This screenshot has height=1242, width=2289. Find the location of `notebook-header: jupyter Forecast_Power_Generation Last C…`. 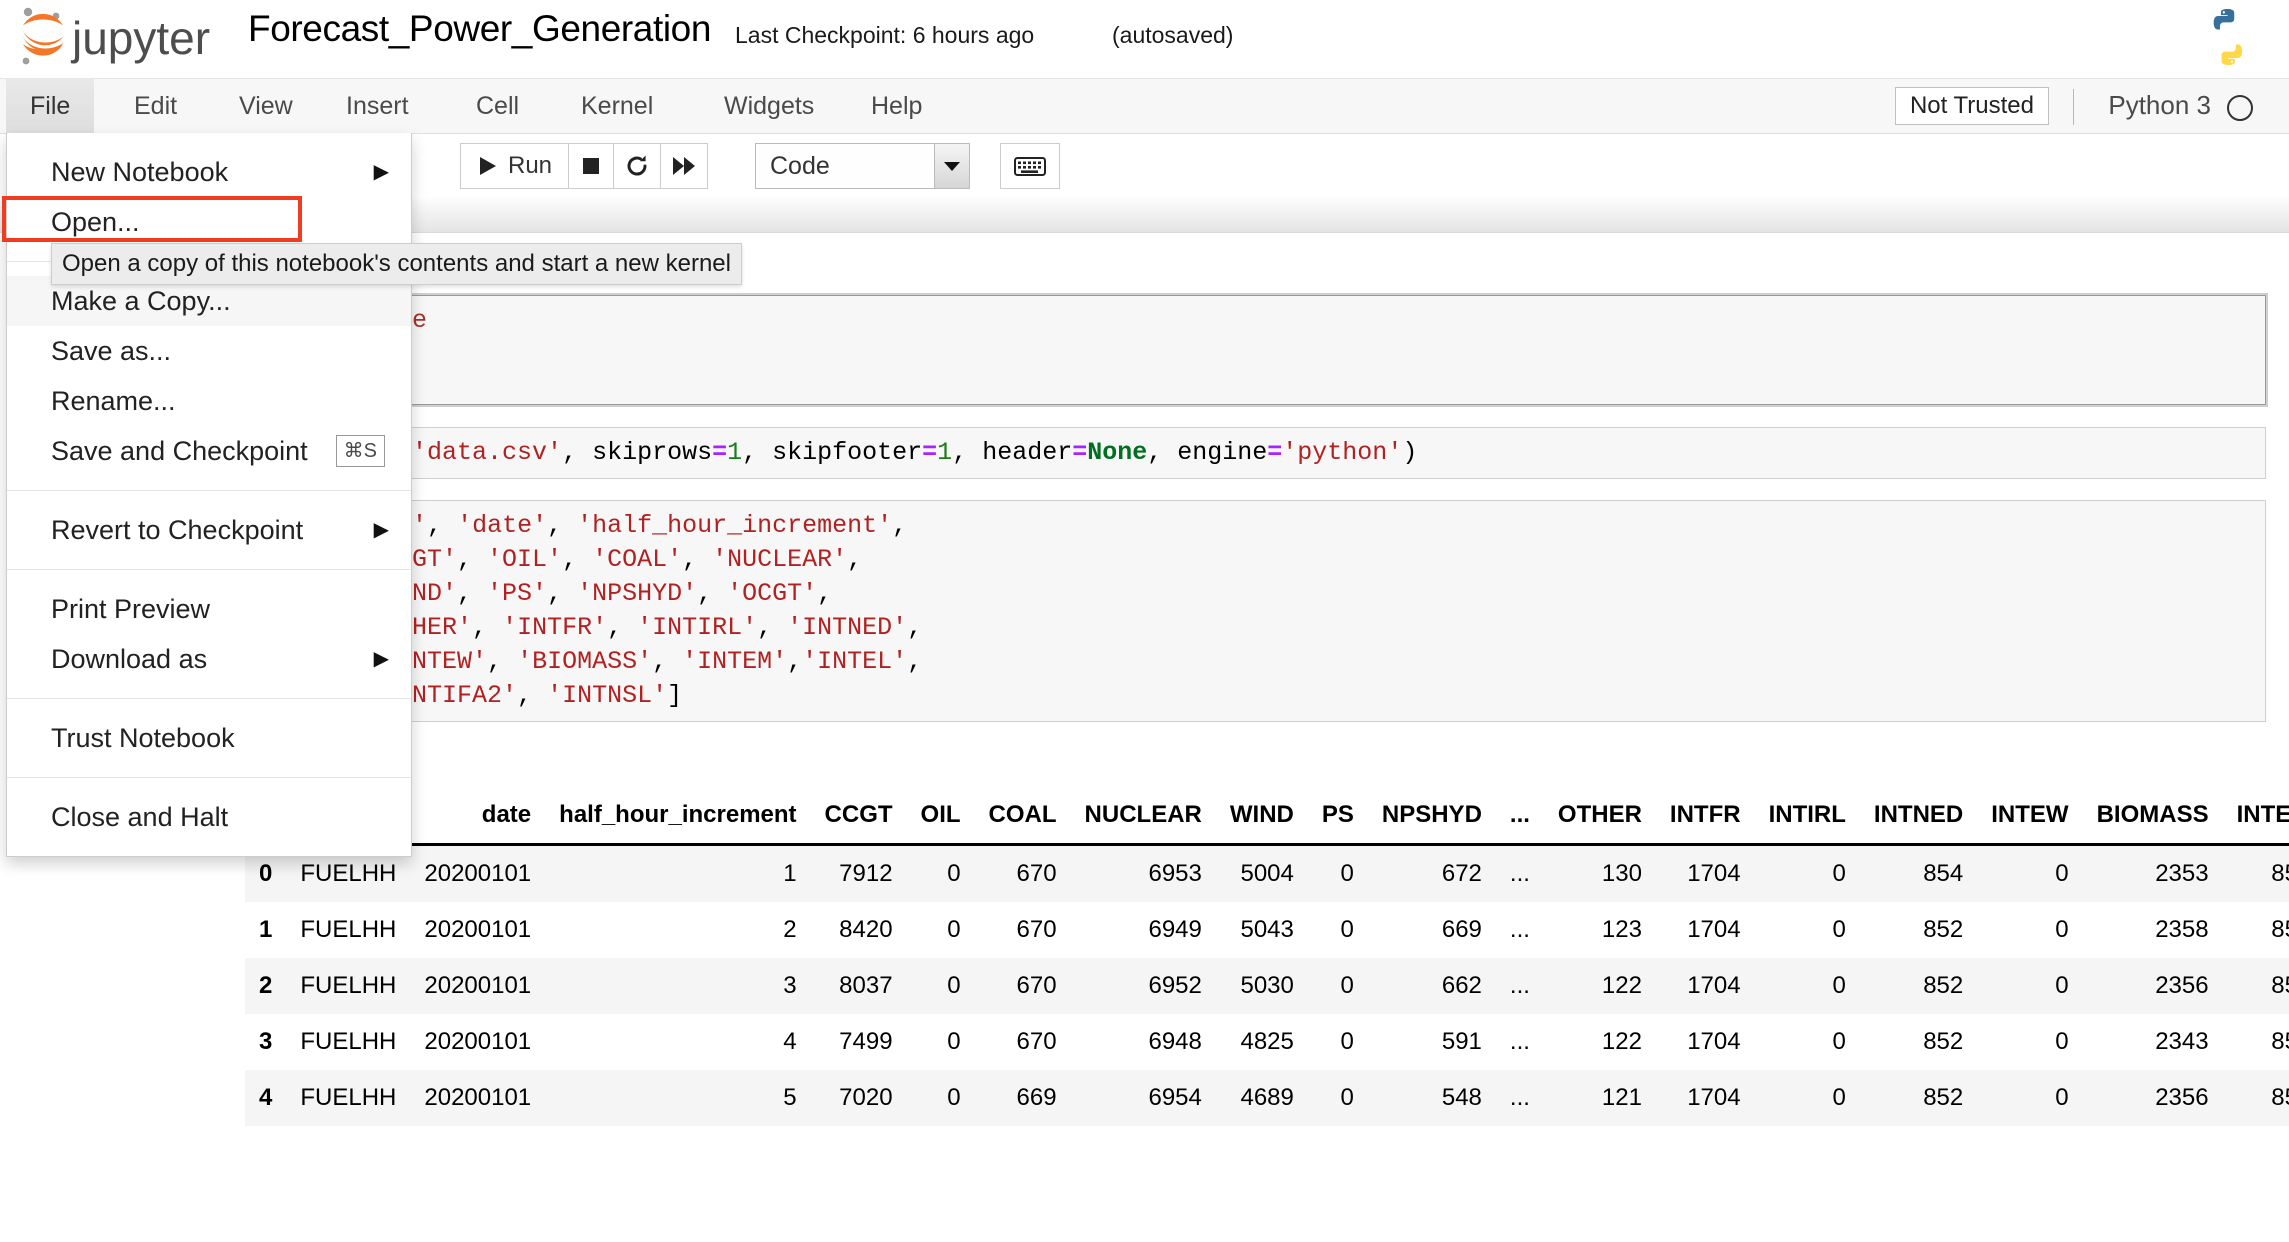

notebook-header: jupyter Forecast_Power_Generation Last C… is located at coordinates (1144, 39).